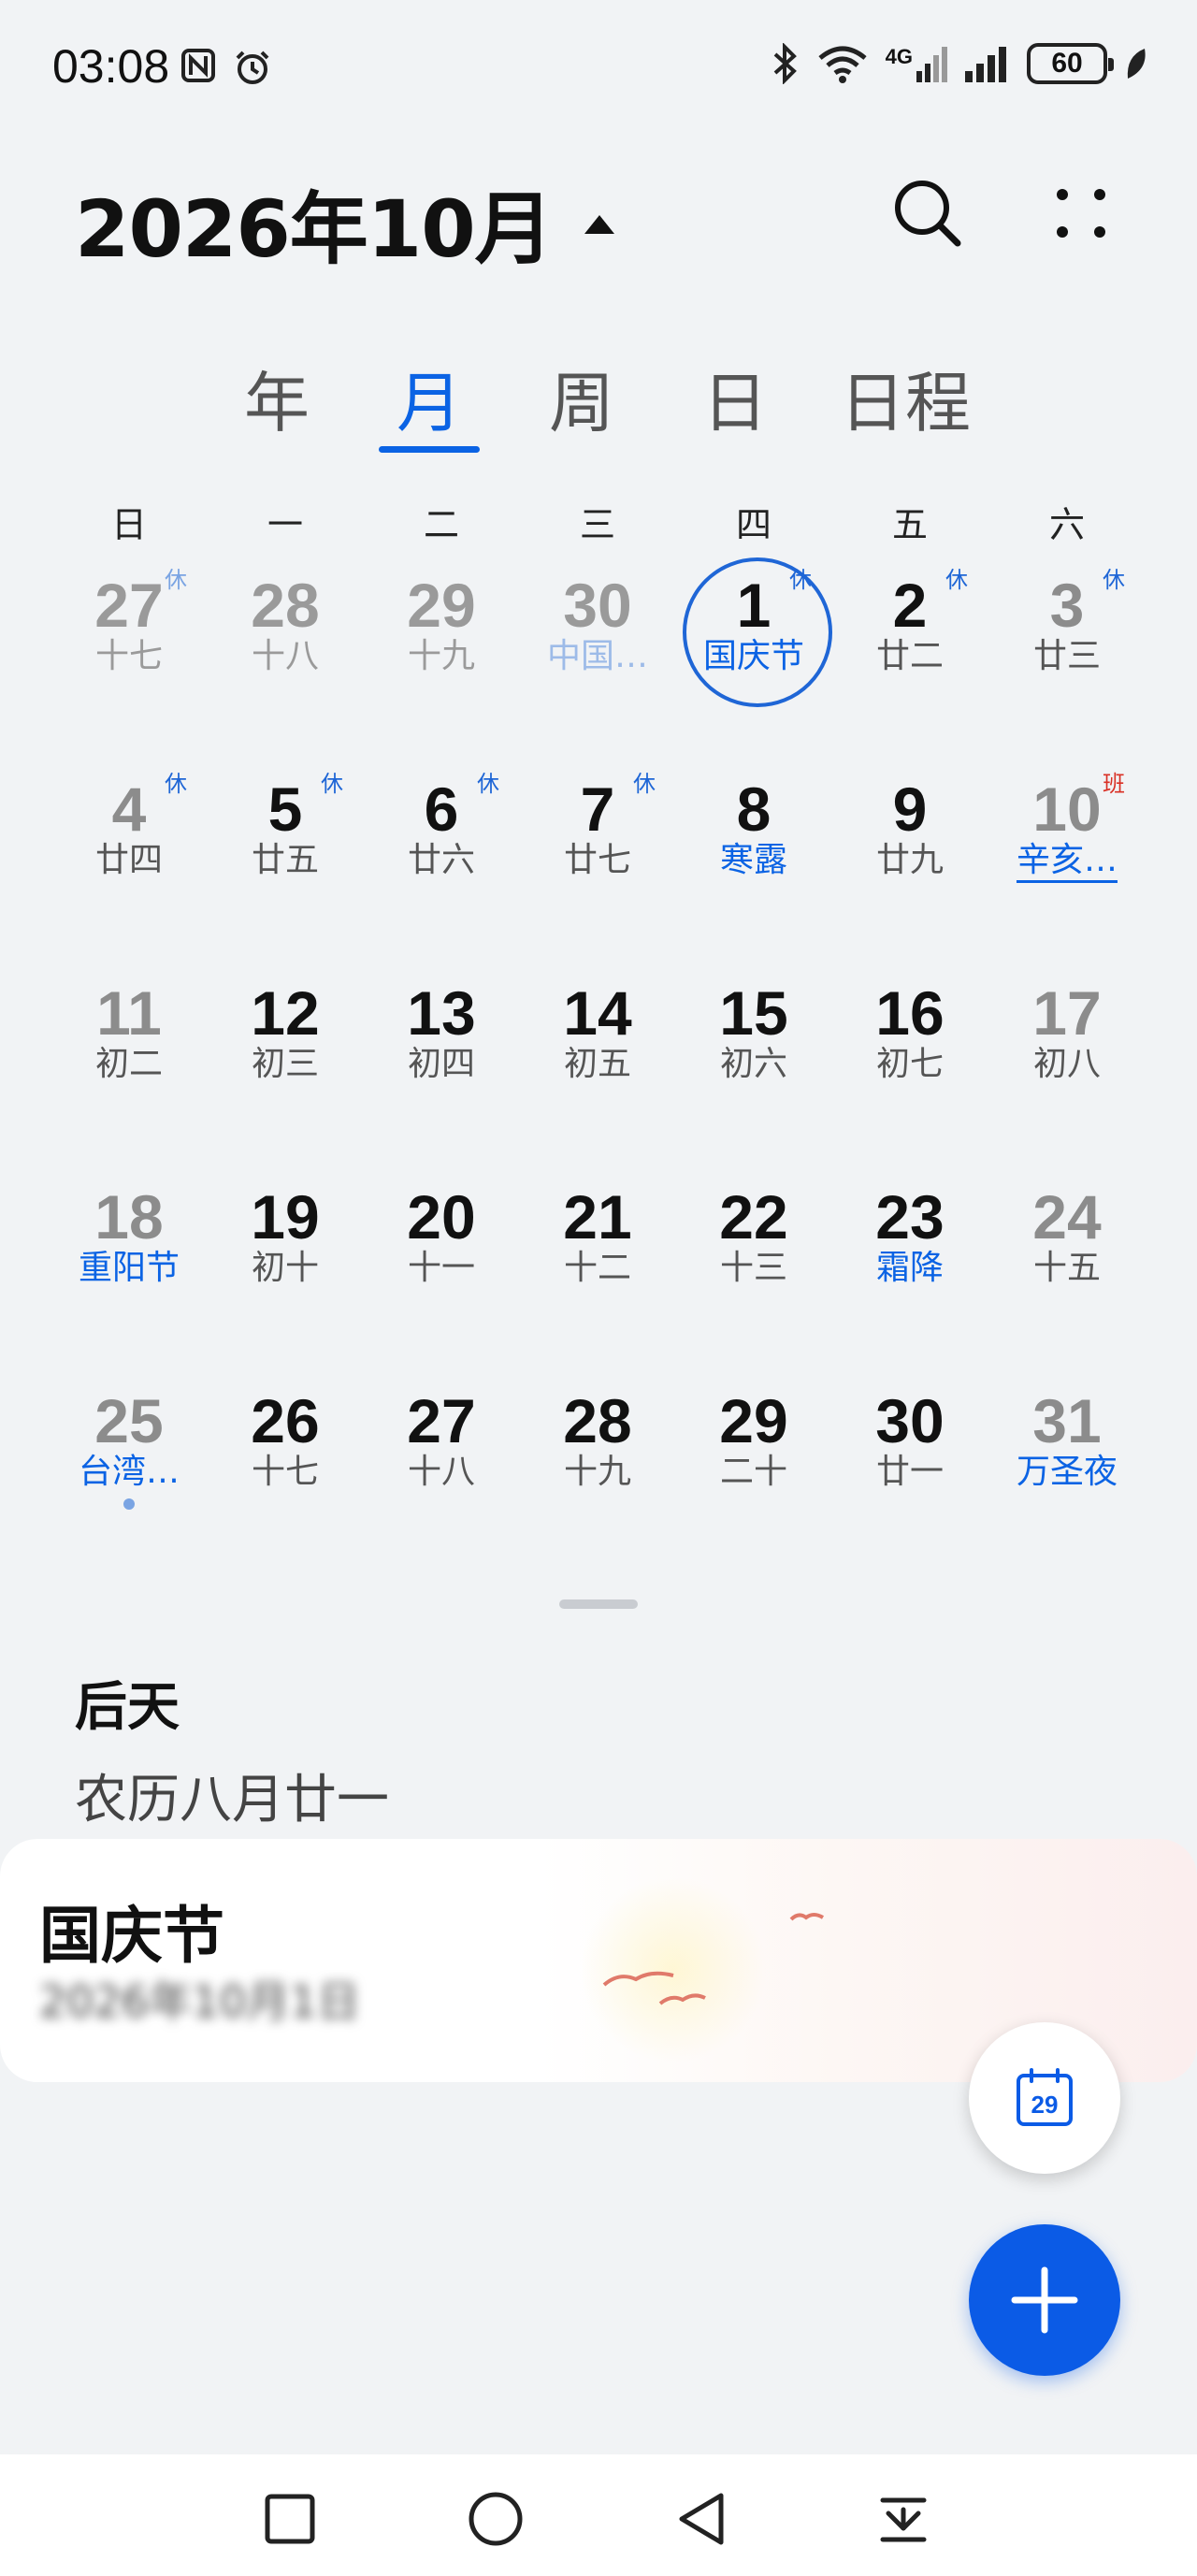 The height and width of the screenshot is (2576, 1197). Describe the element at coordinates (277, 398) in the screenshot. I see `tab-year: 年` at that location.